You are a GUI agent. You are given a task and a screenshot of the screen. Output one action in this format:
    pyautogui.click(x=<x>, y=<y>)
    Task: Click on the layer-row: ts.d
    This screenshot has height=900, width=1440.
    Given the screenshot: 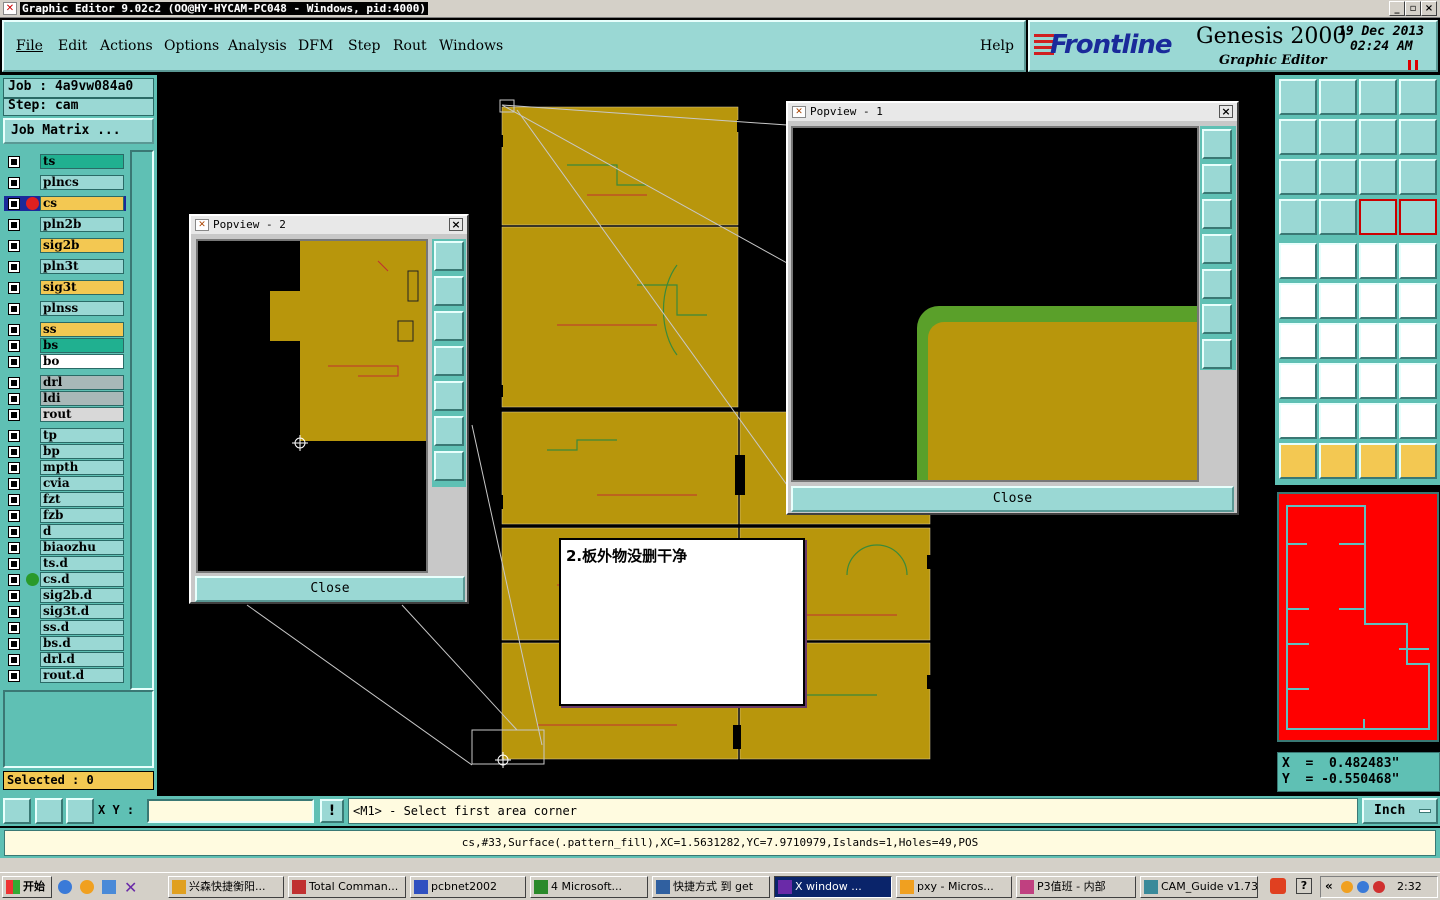 What is the action you would take?
    pyautogui.click(x=65, y=563)
    